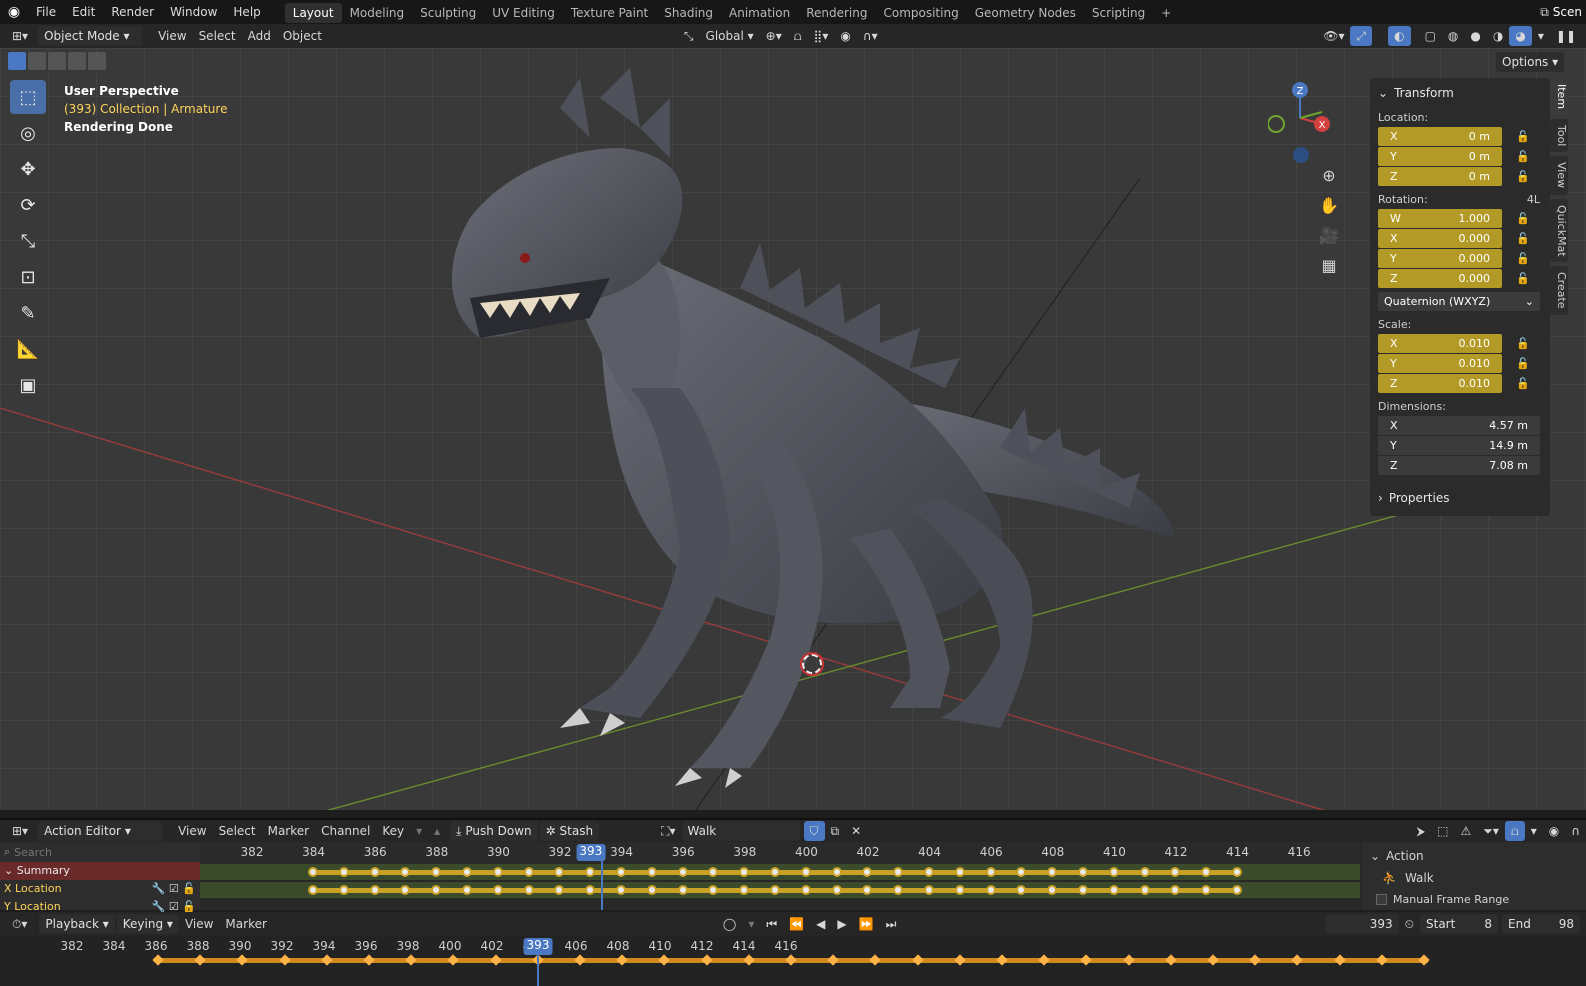  Describe the element at coordinates (1474, 856) in the screenshot. I see `action-header: ⌄ Action` at that location.